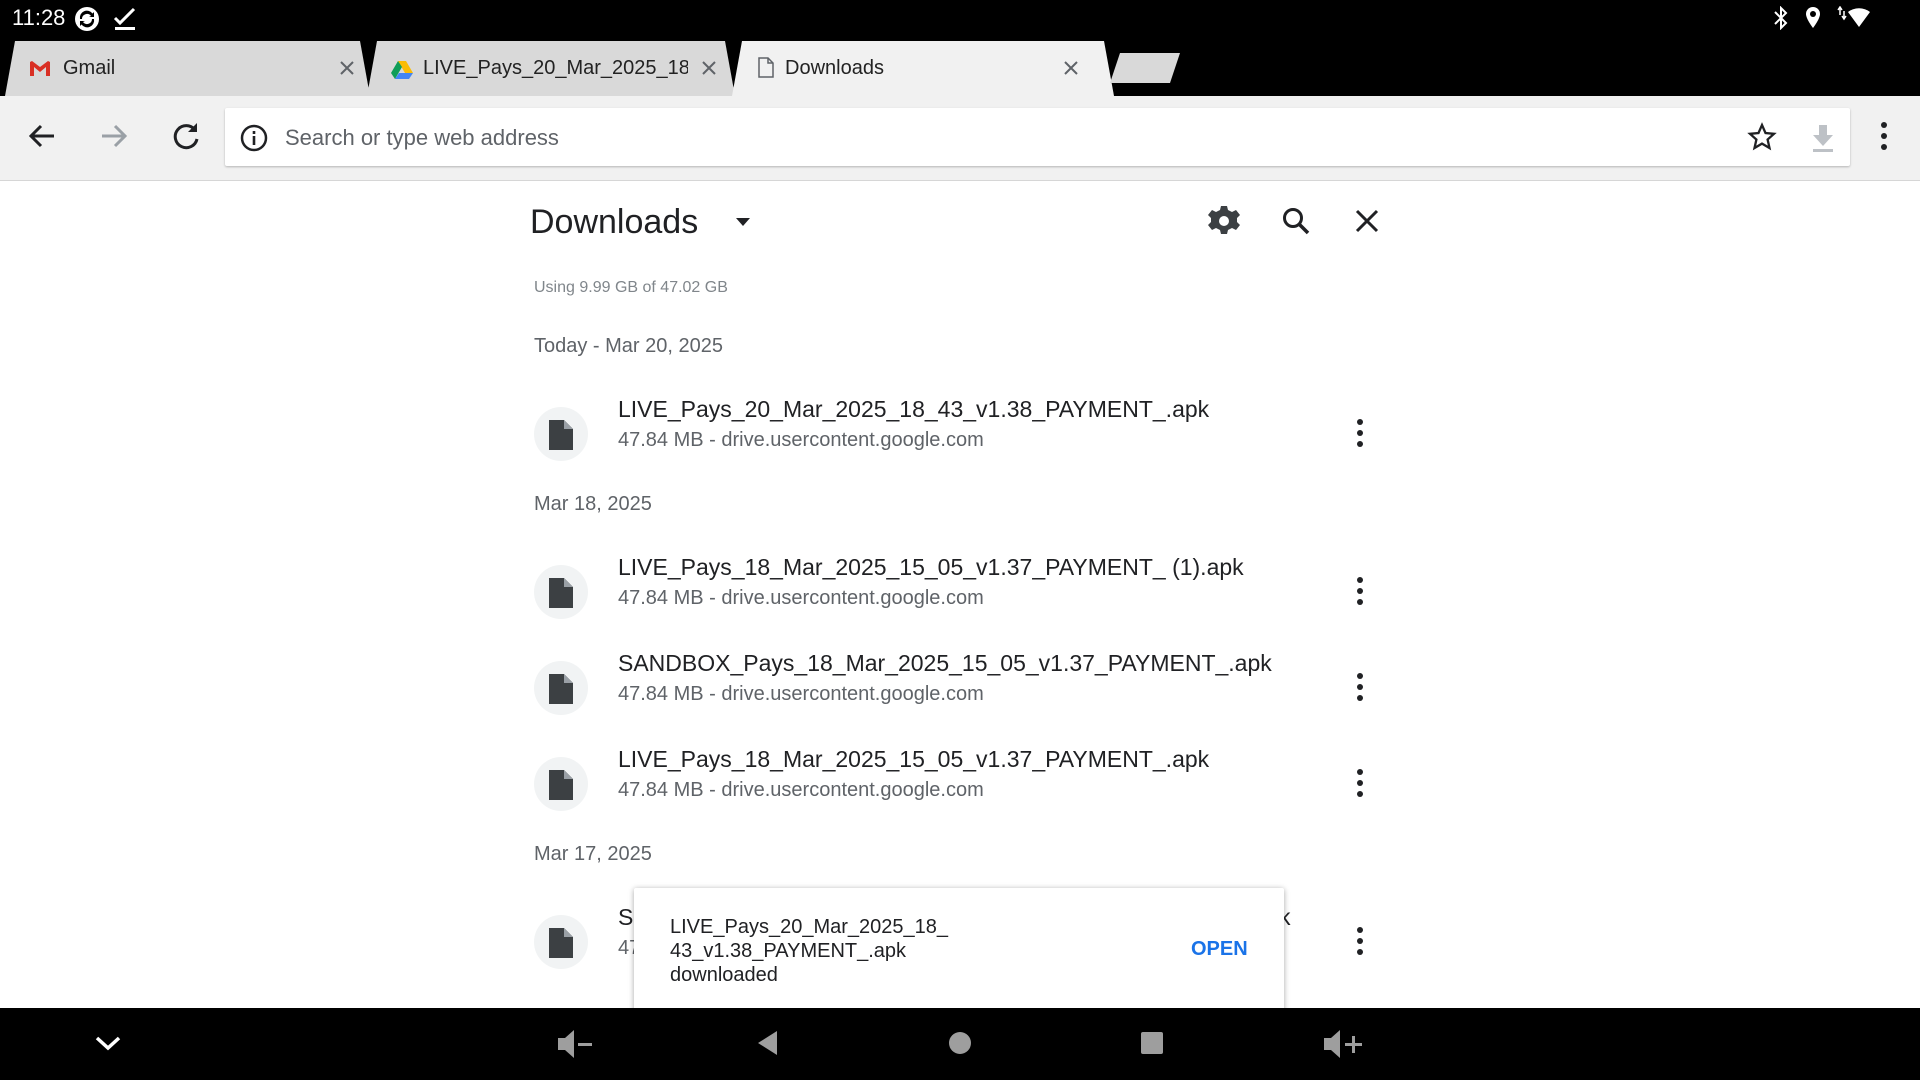 The width and height of the screenshot is (1920, 1080). I want to click on recents-icon, so click(1152, 1045).